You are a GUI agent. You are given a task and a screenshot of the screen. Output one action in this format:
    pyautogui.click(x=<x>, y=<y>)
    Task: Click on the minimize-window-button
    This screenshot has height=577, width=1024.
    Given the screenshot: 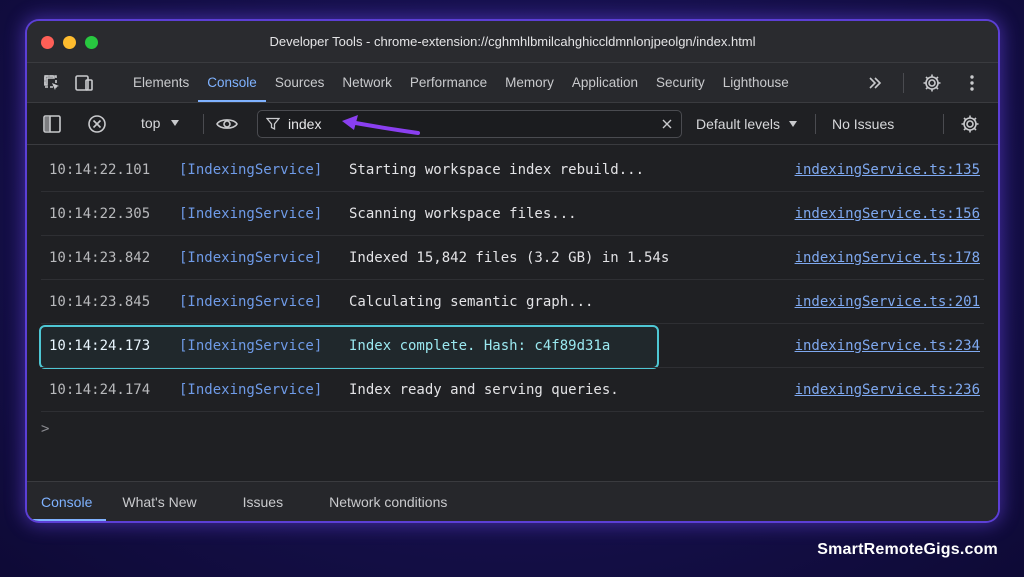 What is the action you would take?
    pyautogui.click(x=69, y=42)
    